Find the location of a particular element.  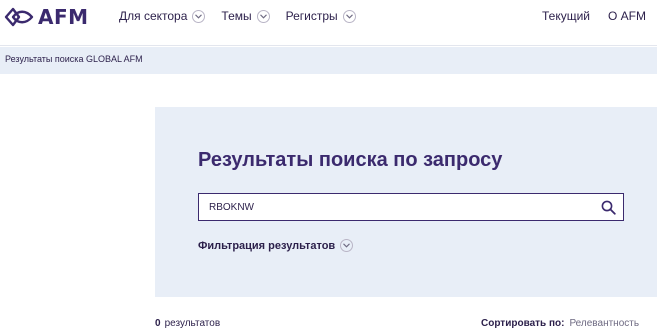

afm-logo: AFM is located at coordinates (46, 17).